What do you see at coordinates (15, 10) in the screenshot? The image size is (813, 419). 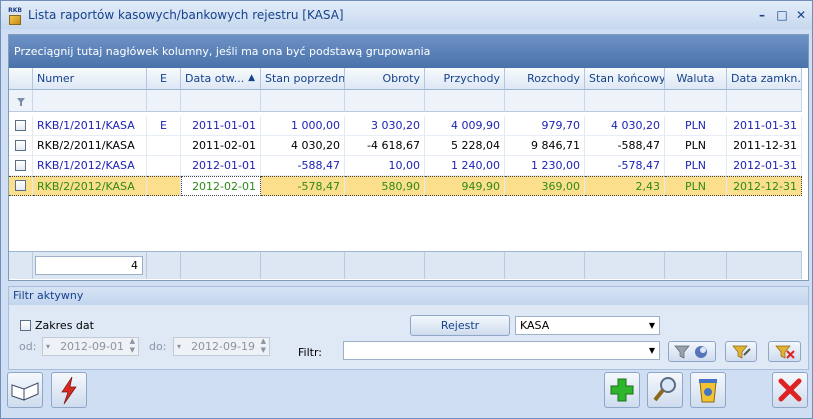 I see `logo-text: RKB` at bounding box center [15, 10].